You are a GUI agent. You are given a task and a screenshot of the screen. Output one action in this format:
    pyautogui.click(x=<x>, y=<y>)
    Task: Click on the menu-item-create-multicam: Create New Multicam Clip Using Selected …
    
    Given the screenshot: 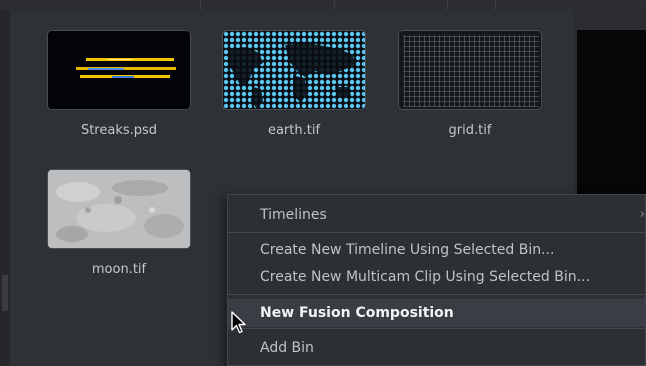 What is the action you would take?
    pyautogui.click(x=436, y=277)
    